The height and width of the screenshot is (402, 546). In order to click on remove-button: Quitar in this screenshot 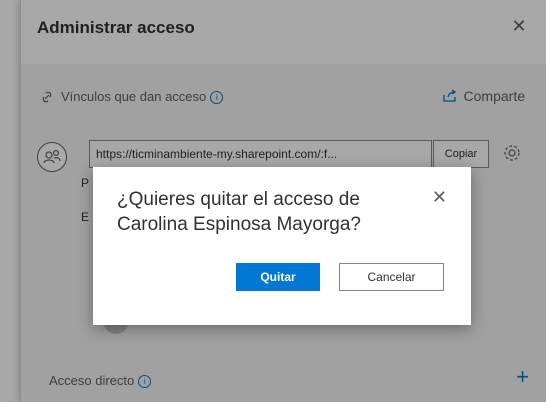, I will do `click(278, 277)`.